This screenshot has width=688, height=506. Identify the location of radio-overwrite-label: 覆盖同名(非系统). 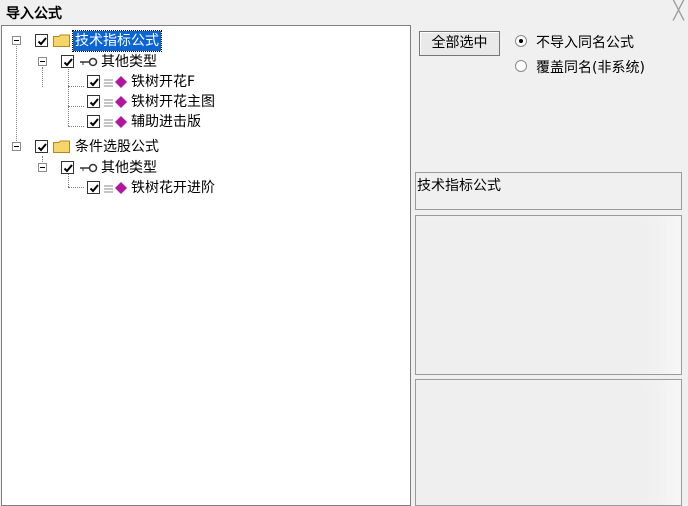
(590, 67).